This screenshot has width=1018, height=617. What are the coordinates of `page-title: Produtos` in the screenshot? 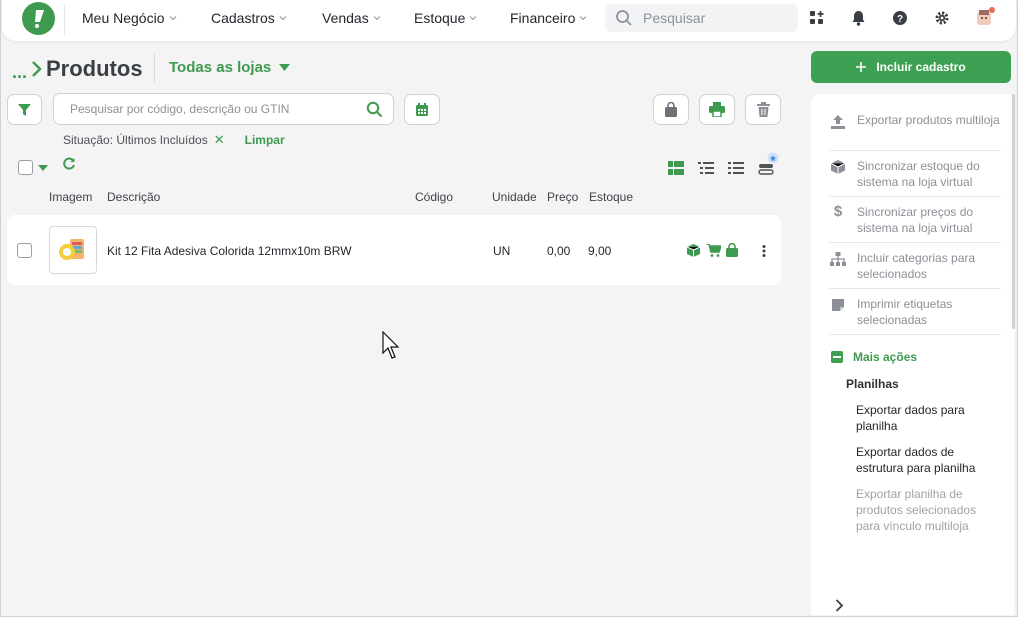 It's located at (94, 68).